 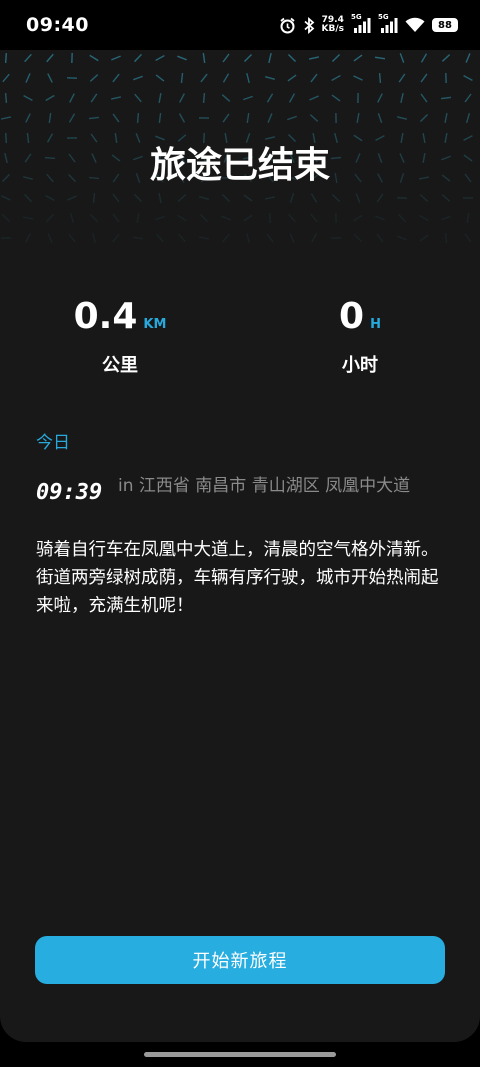 I want to click on duration-value: 0, so click(x=352, y=316).